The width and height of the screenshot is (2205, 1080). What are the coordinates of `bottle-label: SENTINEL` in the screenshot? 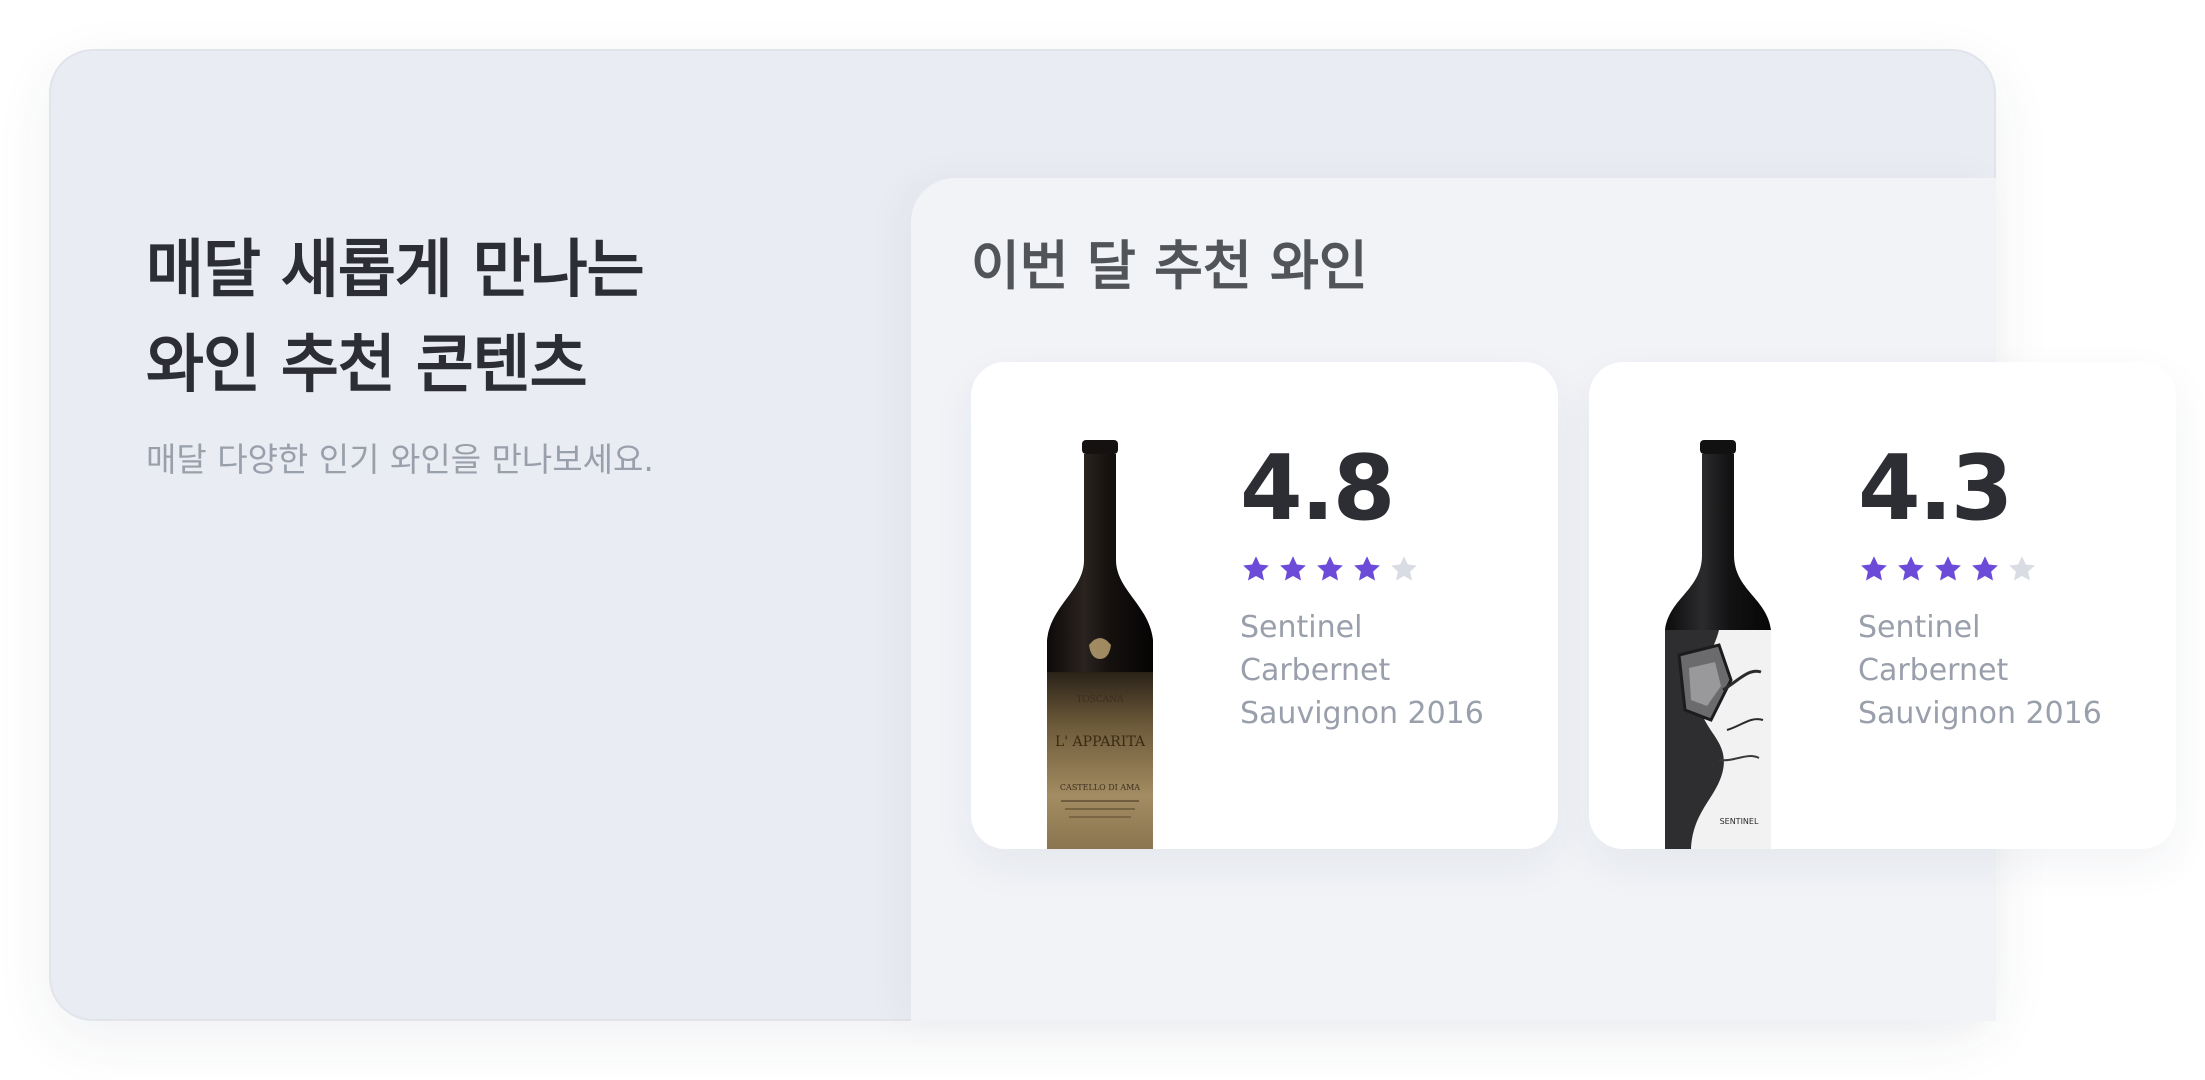 It's located at (1739, 821).